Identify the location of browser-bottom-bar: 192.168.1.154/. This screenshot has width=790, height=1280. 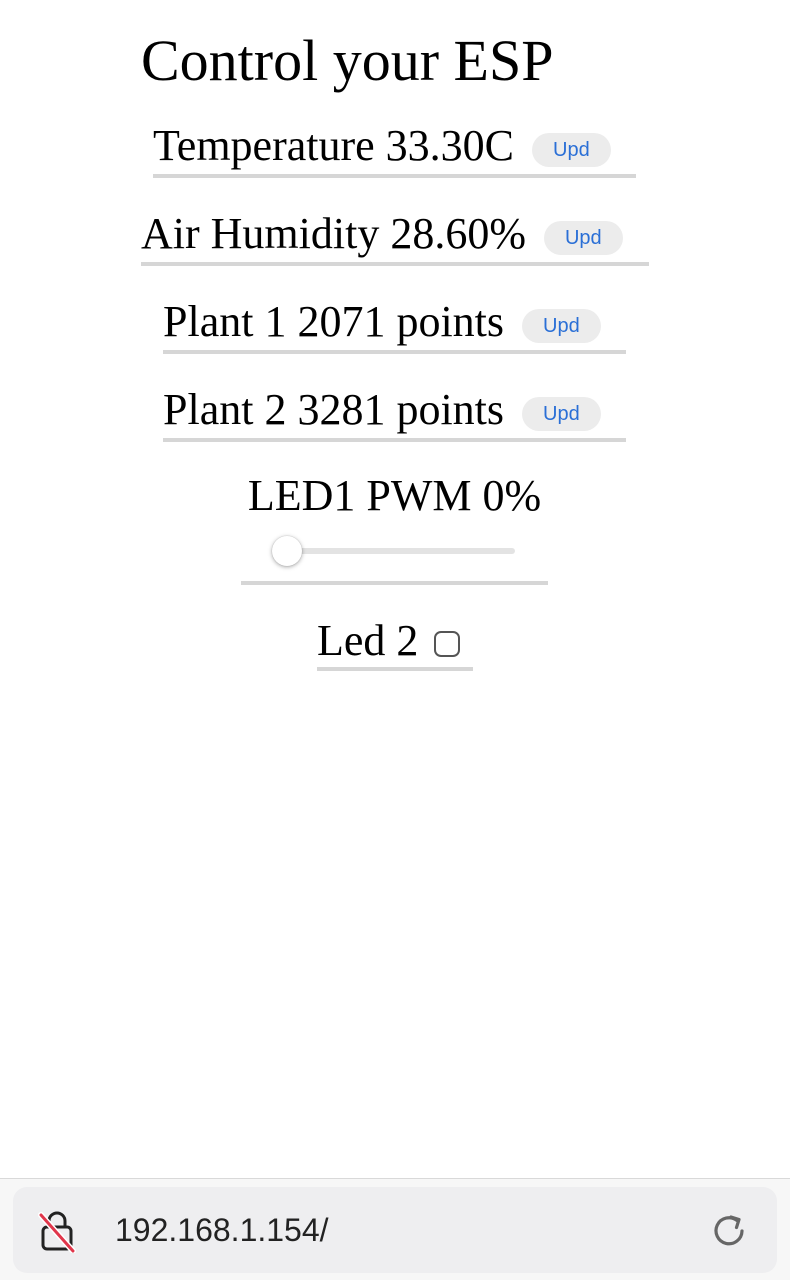
(395, 1229).